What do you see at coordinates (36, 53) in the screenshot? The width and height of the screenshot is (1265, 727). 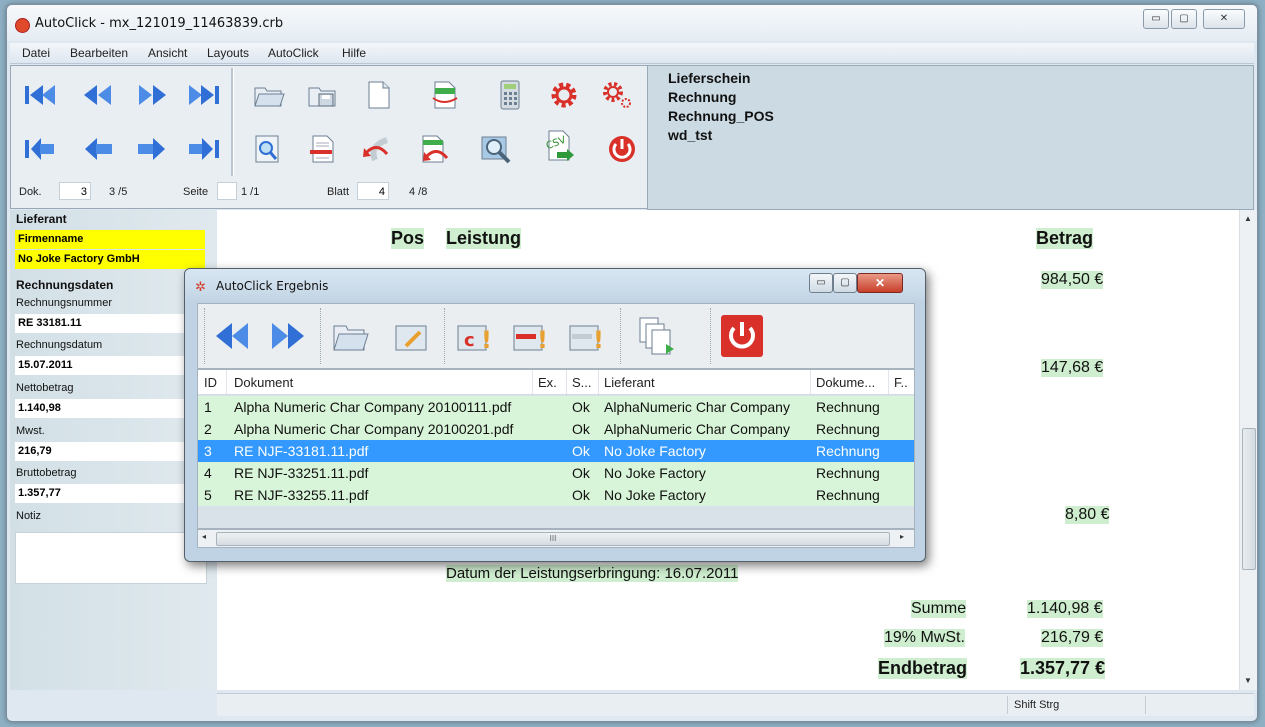 I see `menu-datei: Datei` at bounding box center [36, 53].